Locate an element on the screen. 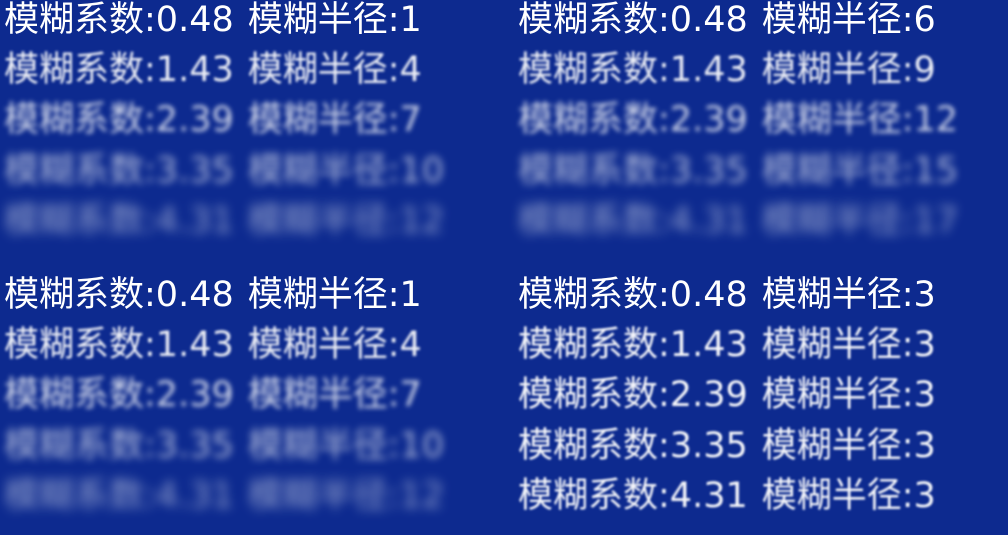  blur-sample-row: 模糊系数:2.39 模糊半径:3 is located at coordinates (727, 395).